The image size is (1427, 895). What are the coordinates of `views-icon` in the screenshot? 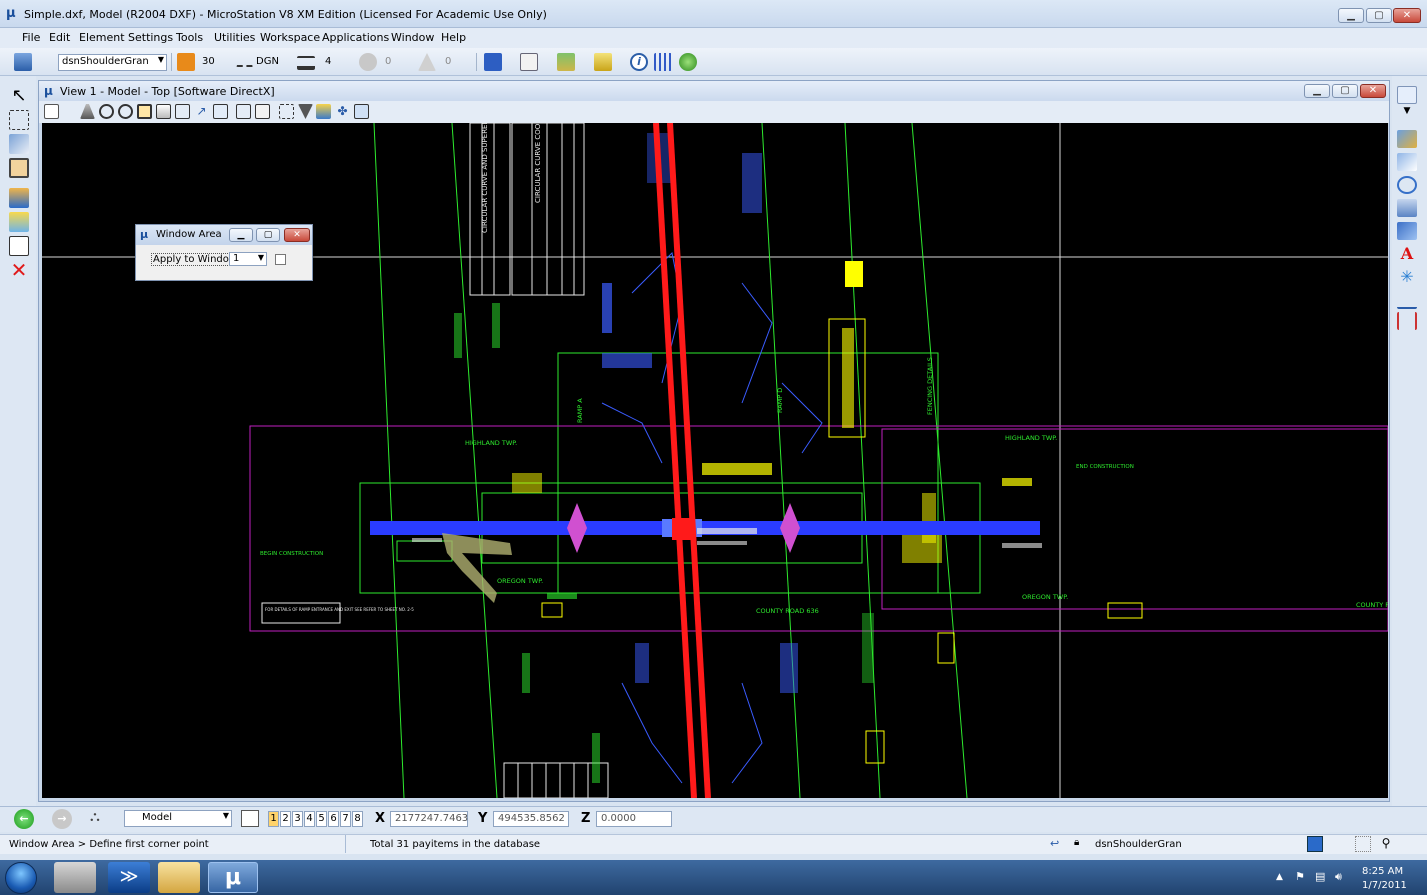 It's located at (493, 62).